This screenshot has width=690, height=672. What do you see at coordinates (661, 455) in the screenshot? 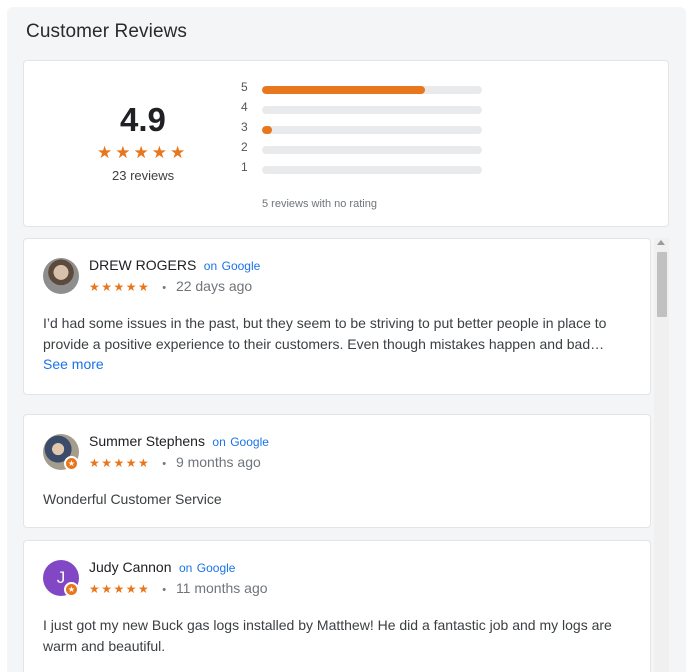
I see `review-list-scrollbar` at bounding box center [661, 455].